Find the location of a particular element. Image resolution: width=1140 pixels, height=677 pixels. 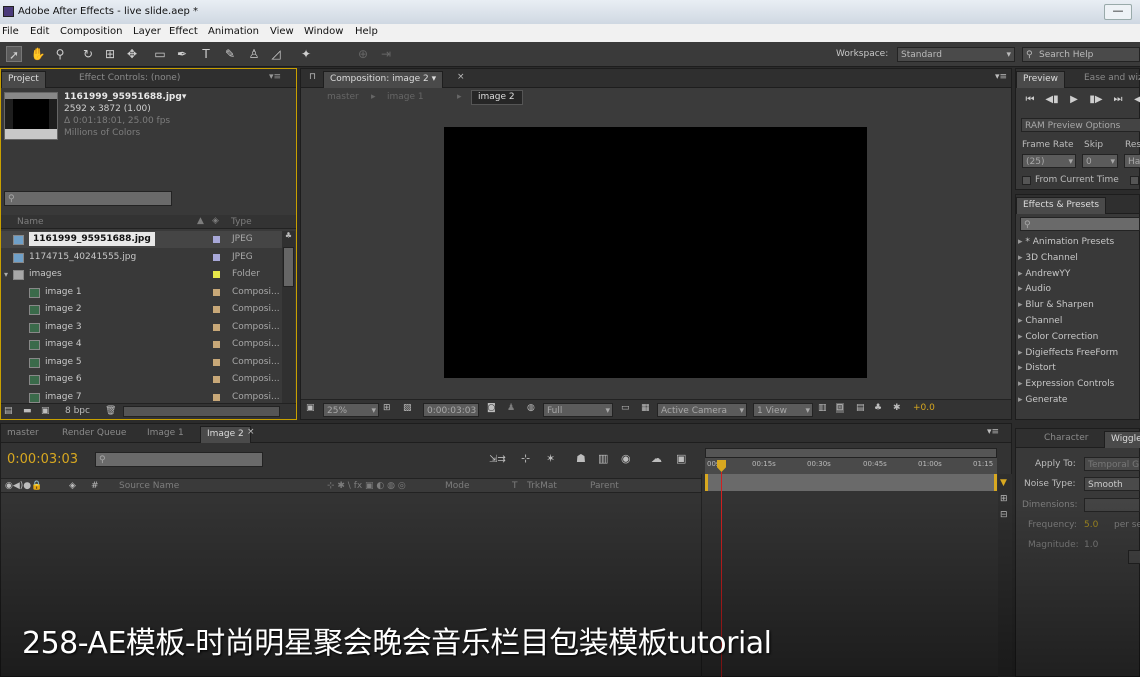

scrollbar-thumb is located at coordinates (288, 267).